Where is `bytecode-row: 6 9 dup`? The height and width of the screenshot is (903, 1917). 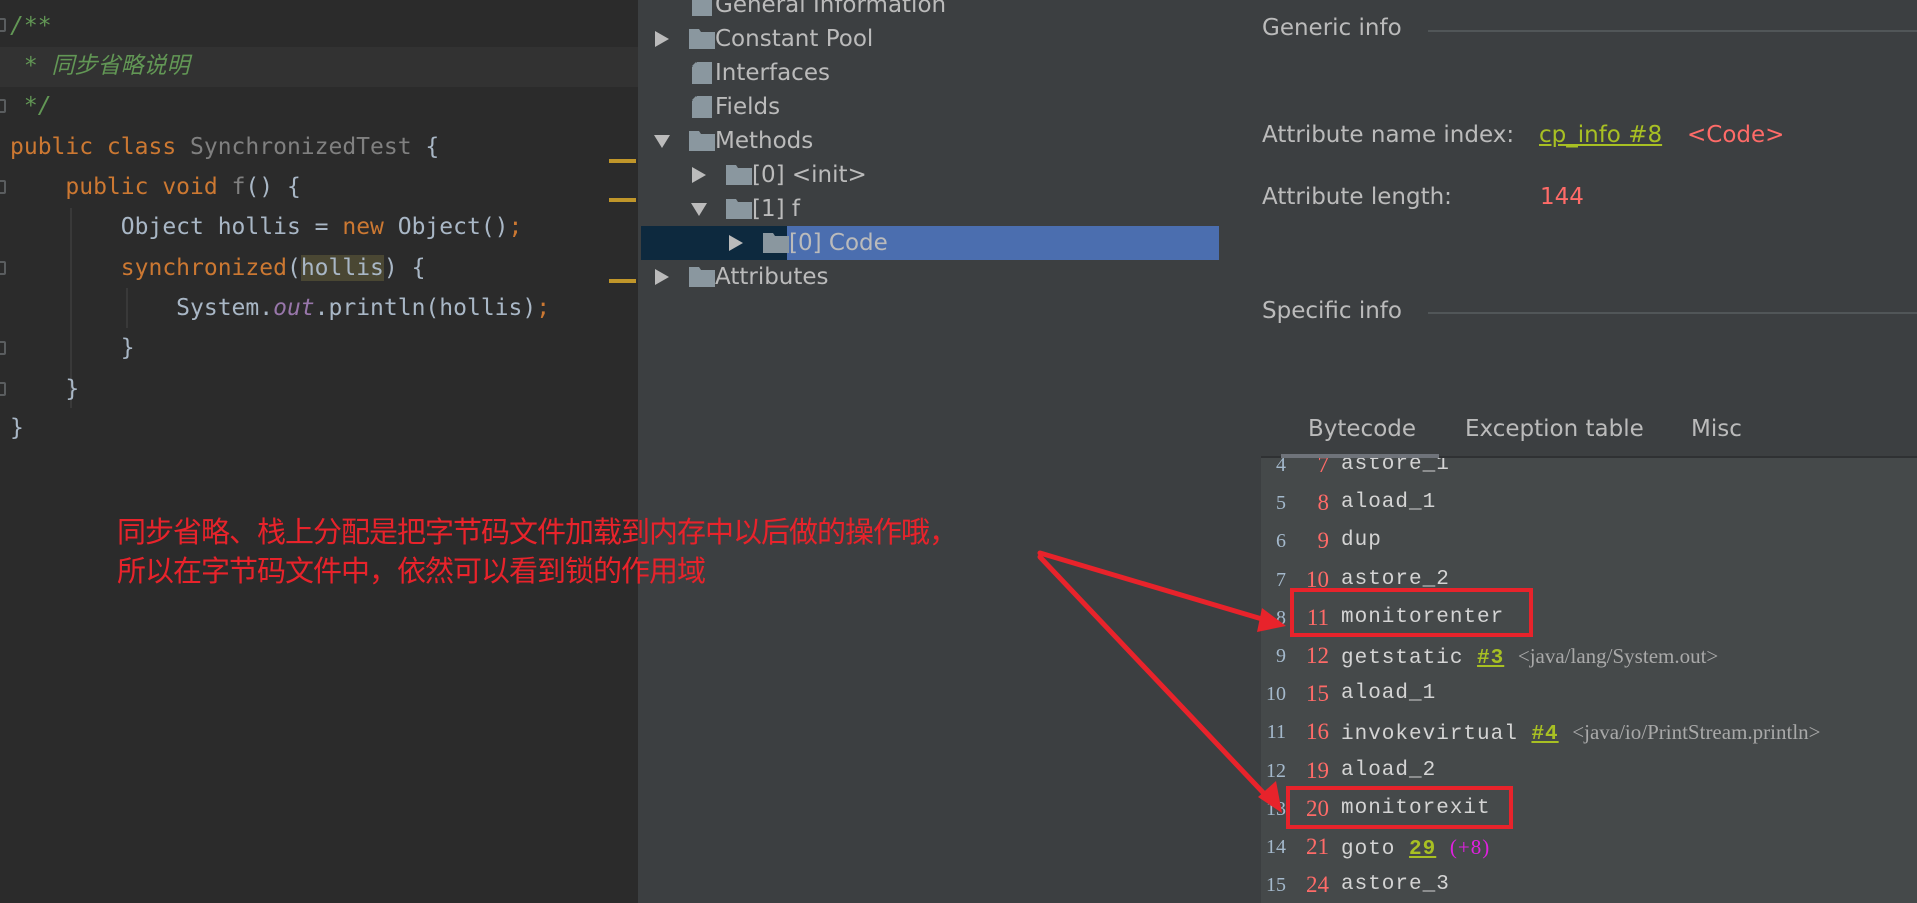
bytecode-row: 6 9 dup is located at coordinates (1586, 541).